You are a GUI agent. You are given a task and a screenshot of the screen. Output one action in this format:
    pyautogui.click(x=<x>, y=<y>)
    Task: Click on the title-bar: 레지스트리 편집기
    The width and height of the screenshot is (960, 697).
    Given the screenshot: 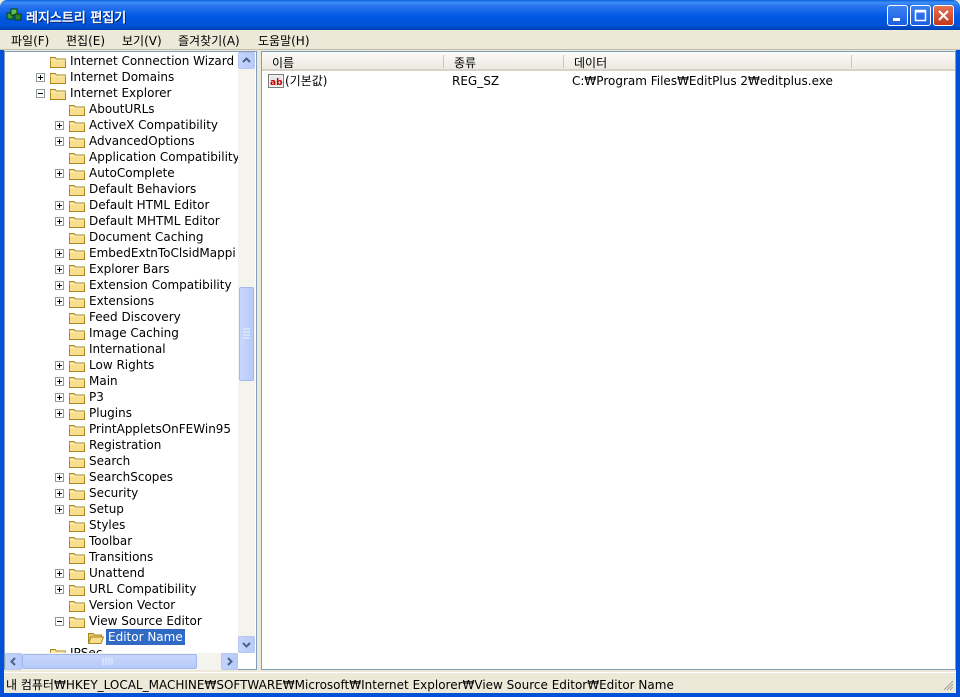 What is the action you would take?
    pyautogui.click(x=480, y=15)
    